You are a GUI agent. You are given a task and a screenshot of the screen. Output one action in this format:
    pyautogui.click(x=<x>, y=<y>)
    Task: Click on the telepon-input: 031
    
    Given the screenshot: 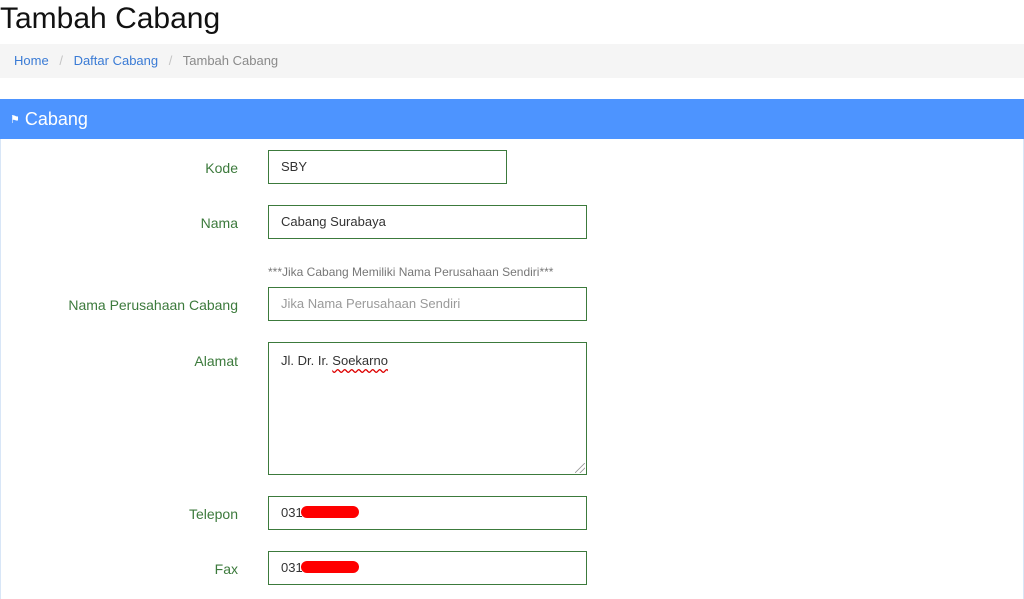 What is the action you would take?
    pyautogui.click(x=427, y=513)
    